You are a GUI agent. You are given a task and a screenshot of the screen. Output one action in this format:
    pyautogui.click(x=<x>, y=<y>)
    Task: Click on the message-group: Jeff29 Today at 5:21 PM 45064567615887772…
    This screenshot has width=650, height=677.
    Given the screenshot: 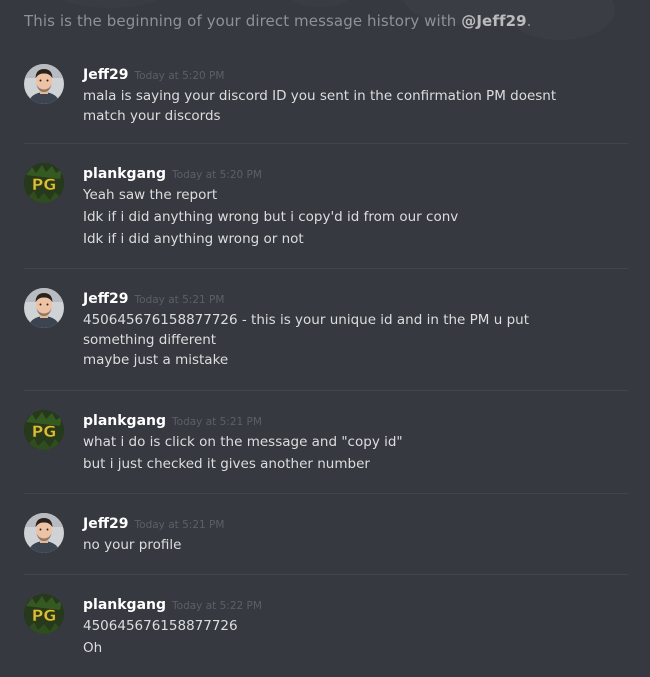 What is the action you would take?
    pyautogui.click(x=326, y=339)
    